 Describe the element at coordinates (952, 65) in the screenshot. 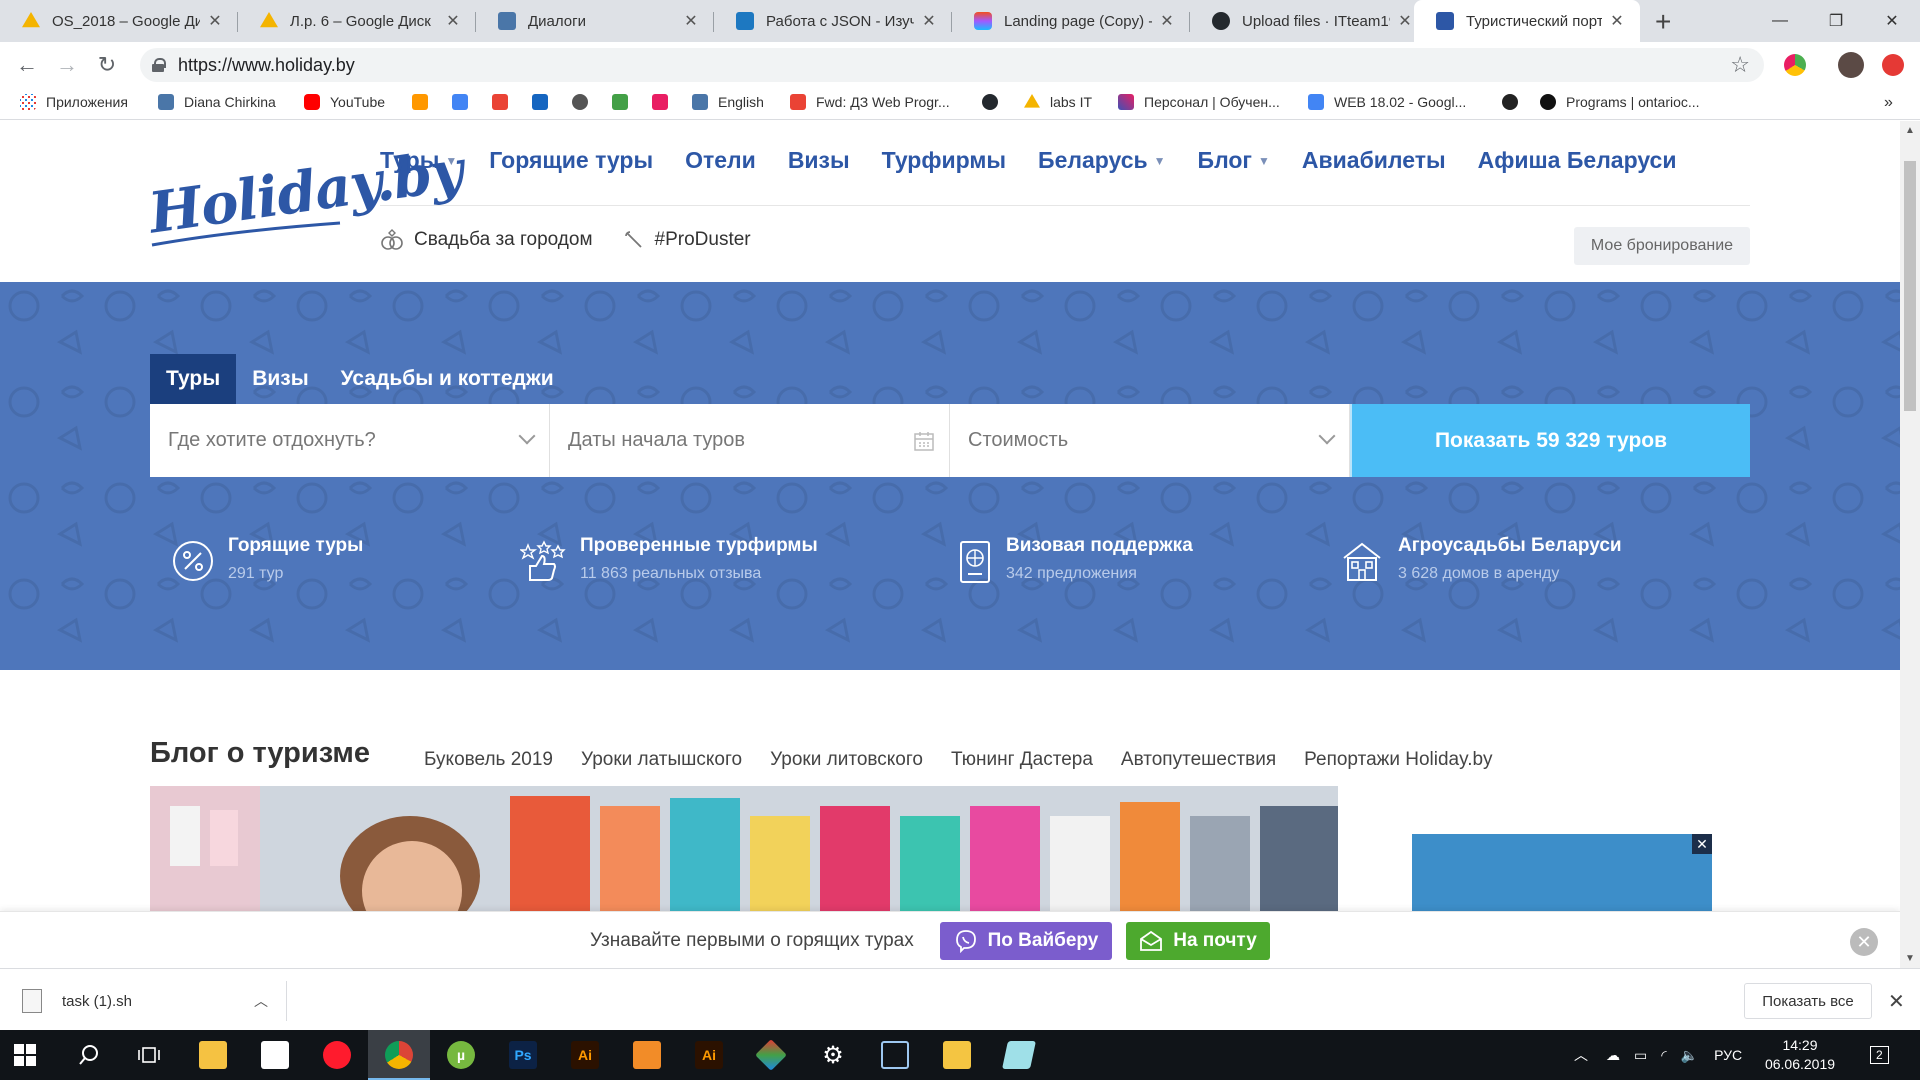

I see `address-bar: https://www.holiday.by ☆` at that location.